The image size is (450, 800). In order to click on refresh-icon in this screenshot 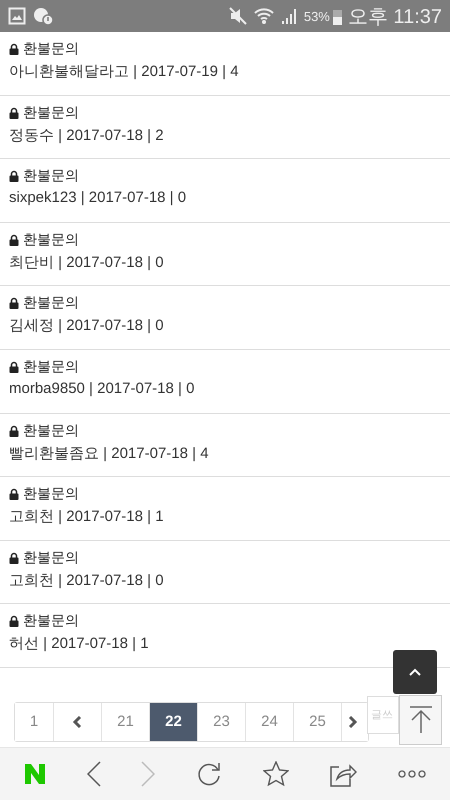, I will do `click(209, 774)`.